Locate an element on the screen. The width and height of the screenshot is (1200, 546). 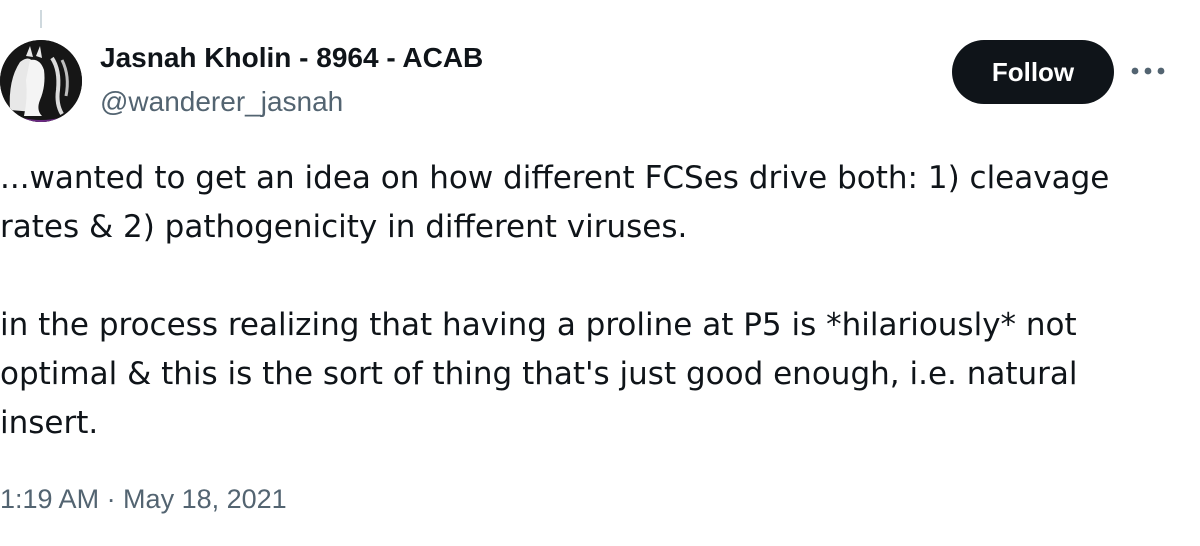
avatar is located at coordinates (41, 81).